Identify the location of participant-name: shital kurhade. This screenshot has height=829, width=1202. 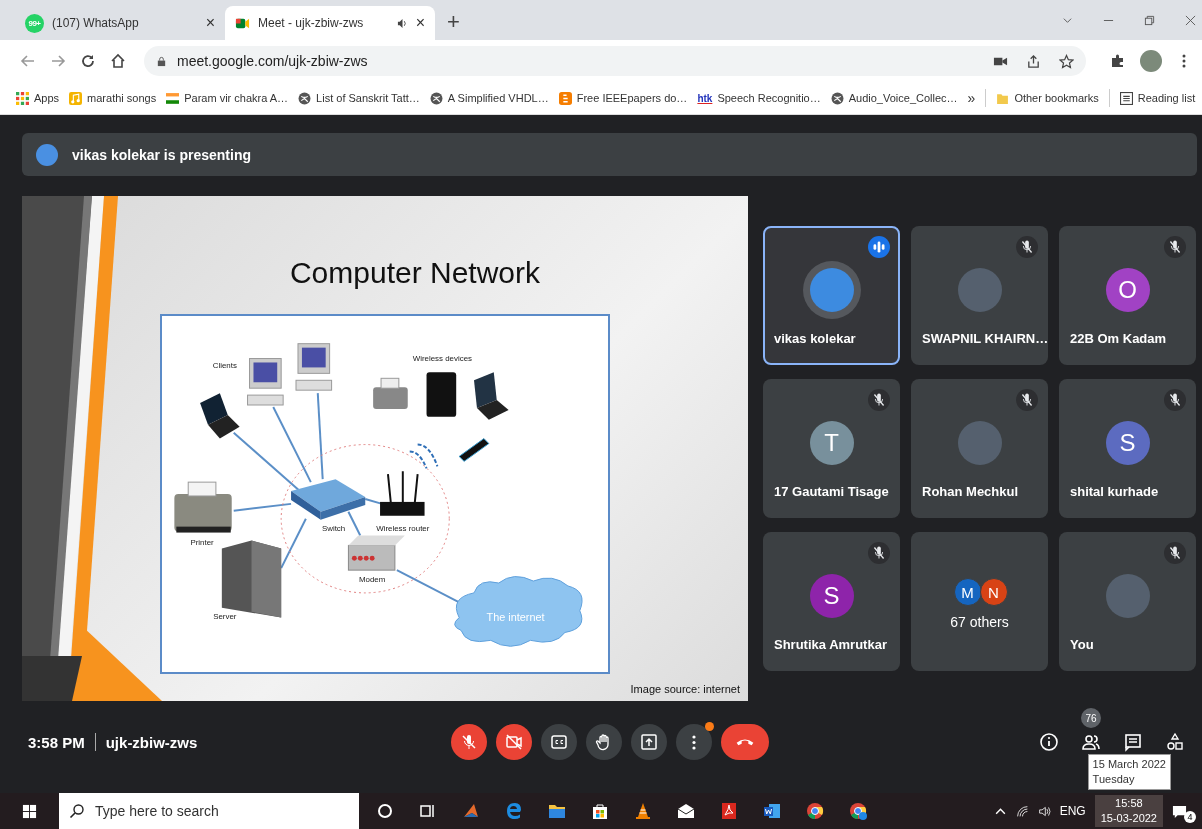
(1114, 491).